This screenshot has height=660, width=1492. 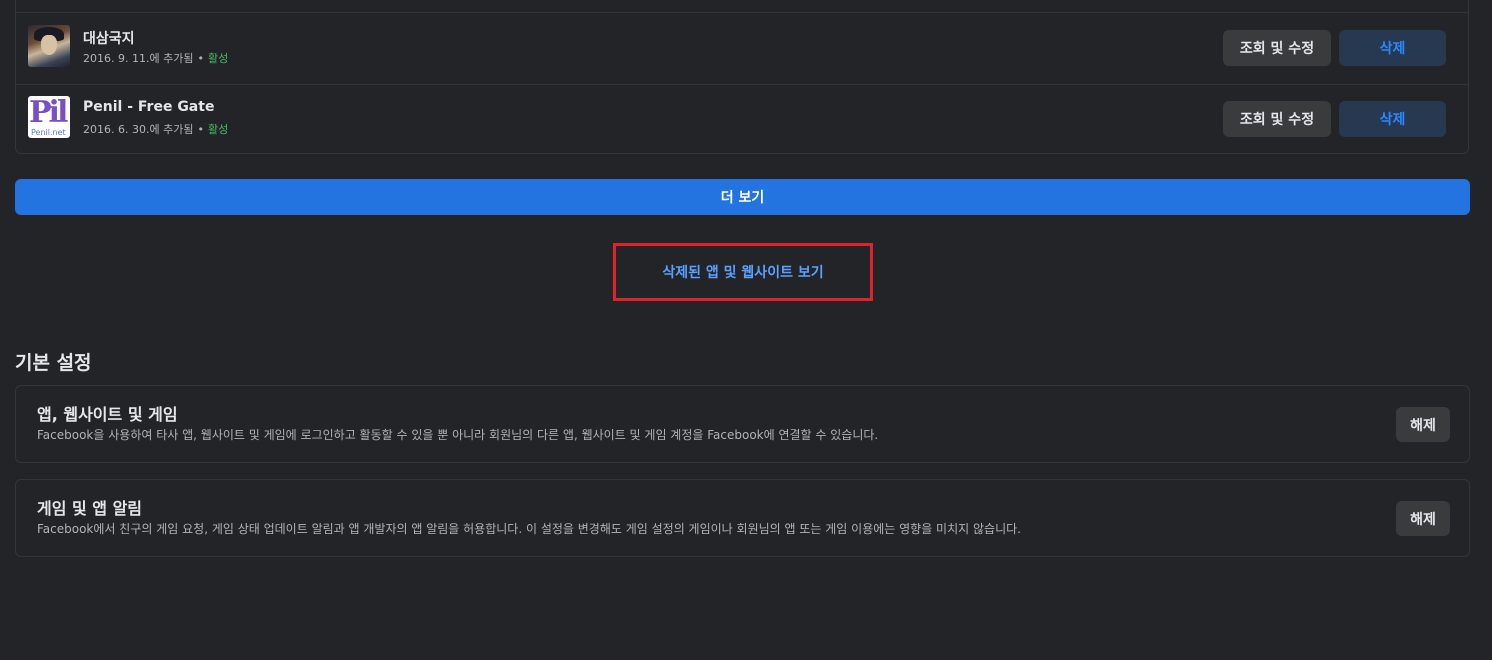 I want to click on see-more-button: 더 보기, so click(x=742, y=197).